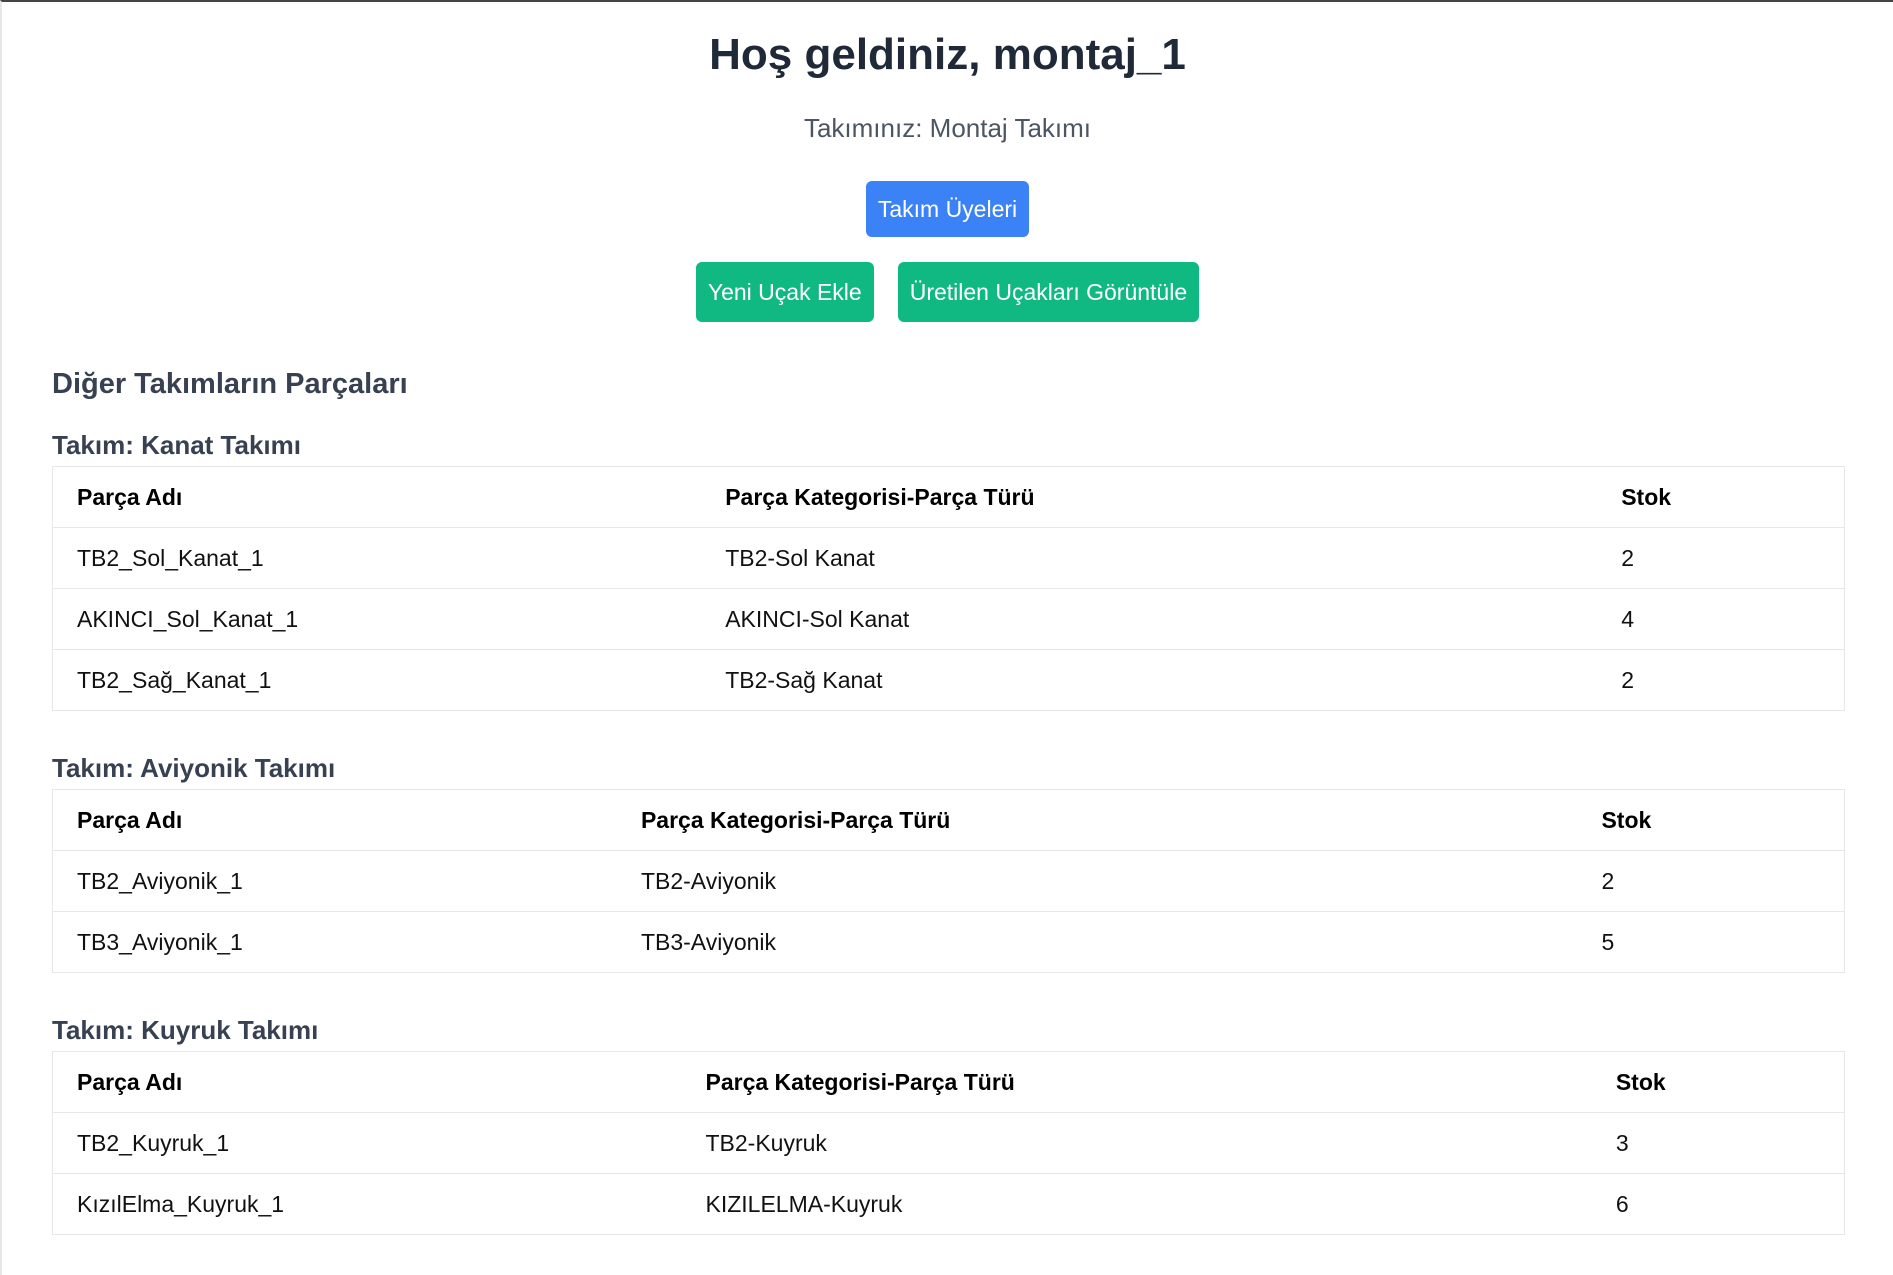 The image size is (1893, 1275). I want to click on part-category-cell: TB2-Aviyonik, so click(1097, 881).